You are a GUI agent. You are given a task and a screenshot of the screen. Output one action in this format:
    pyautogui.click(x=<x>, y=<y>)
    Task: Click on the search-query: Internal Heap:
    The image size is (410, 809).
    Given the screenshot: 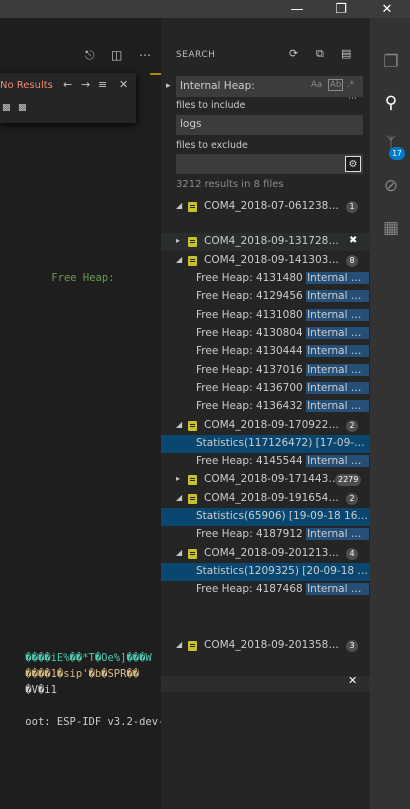 What is the action you would take?
    pyautogui.click(x=217, y=86)
    